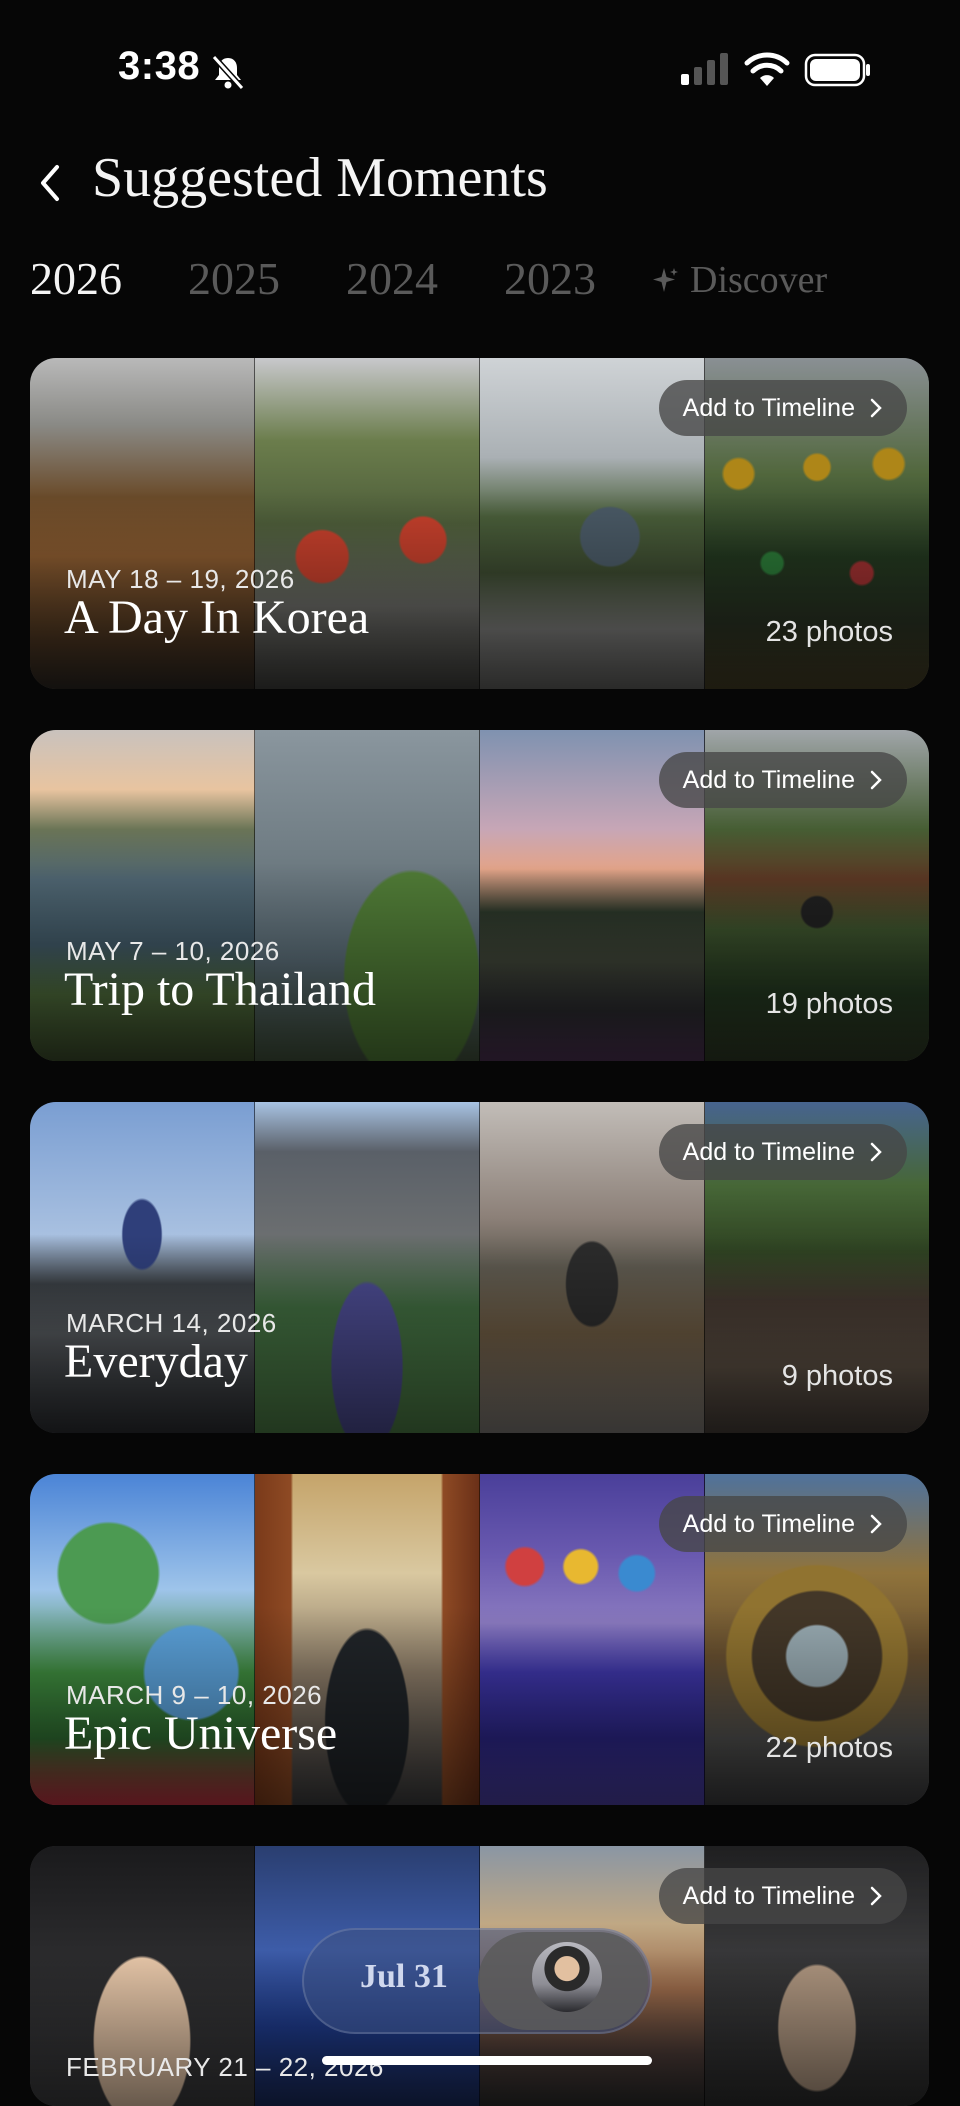 Image resolution: width=960 pixels, height=2106 pixels. Describe the element at coordinates (487, 2060) in the screenshot. I see `home-indicator` at that location.